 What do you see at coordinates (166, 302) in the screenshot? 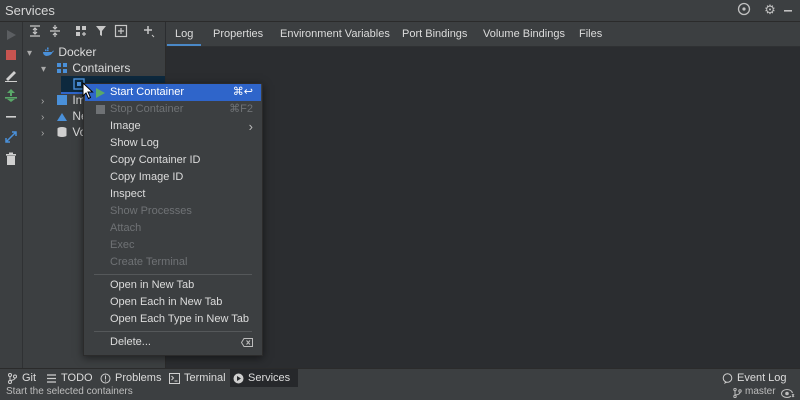
I see `open-each-in-new-tab-label: Open Each in New Tab` at bounding box center [166, 302].